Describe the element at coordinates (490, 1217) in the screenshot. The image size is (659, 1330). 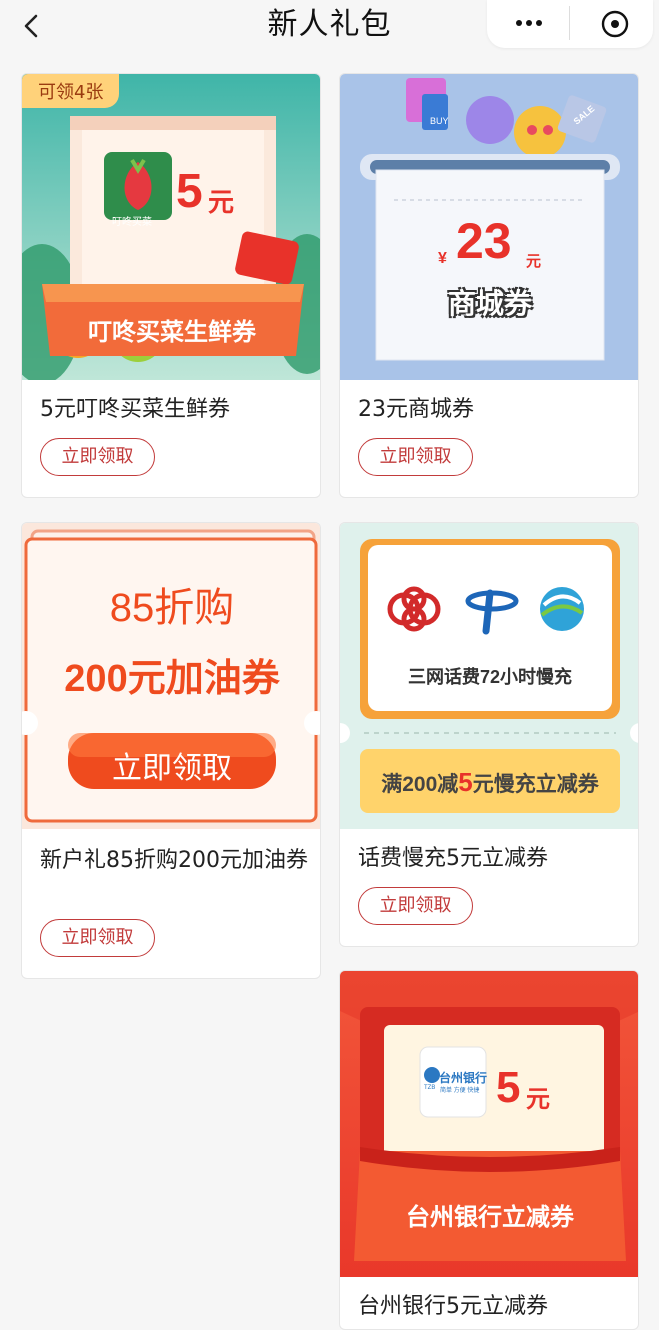
I see `bank-ribbon-text: 台州银行立减券` at that location.